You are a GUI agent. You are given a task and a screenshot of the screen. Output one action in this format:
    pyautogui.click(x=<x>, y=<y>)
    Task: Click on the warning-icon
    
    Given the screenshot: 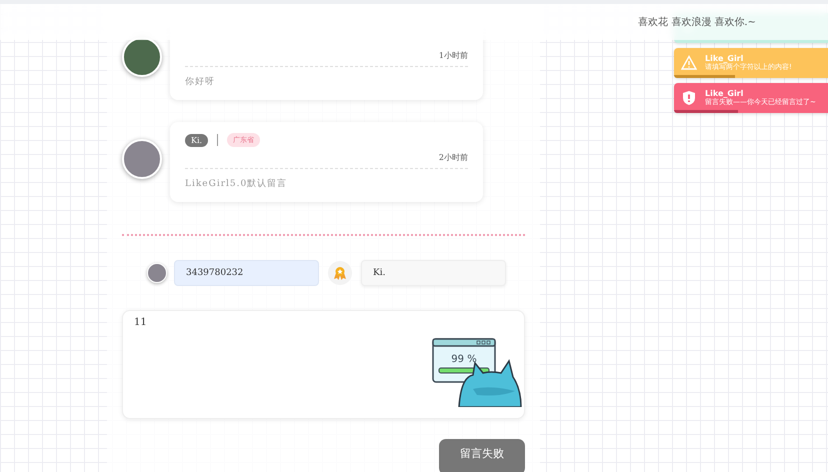 What is the action you would take?
    pyautogui.click(x=689, y=63)
    